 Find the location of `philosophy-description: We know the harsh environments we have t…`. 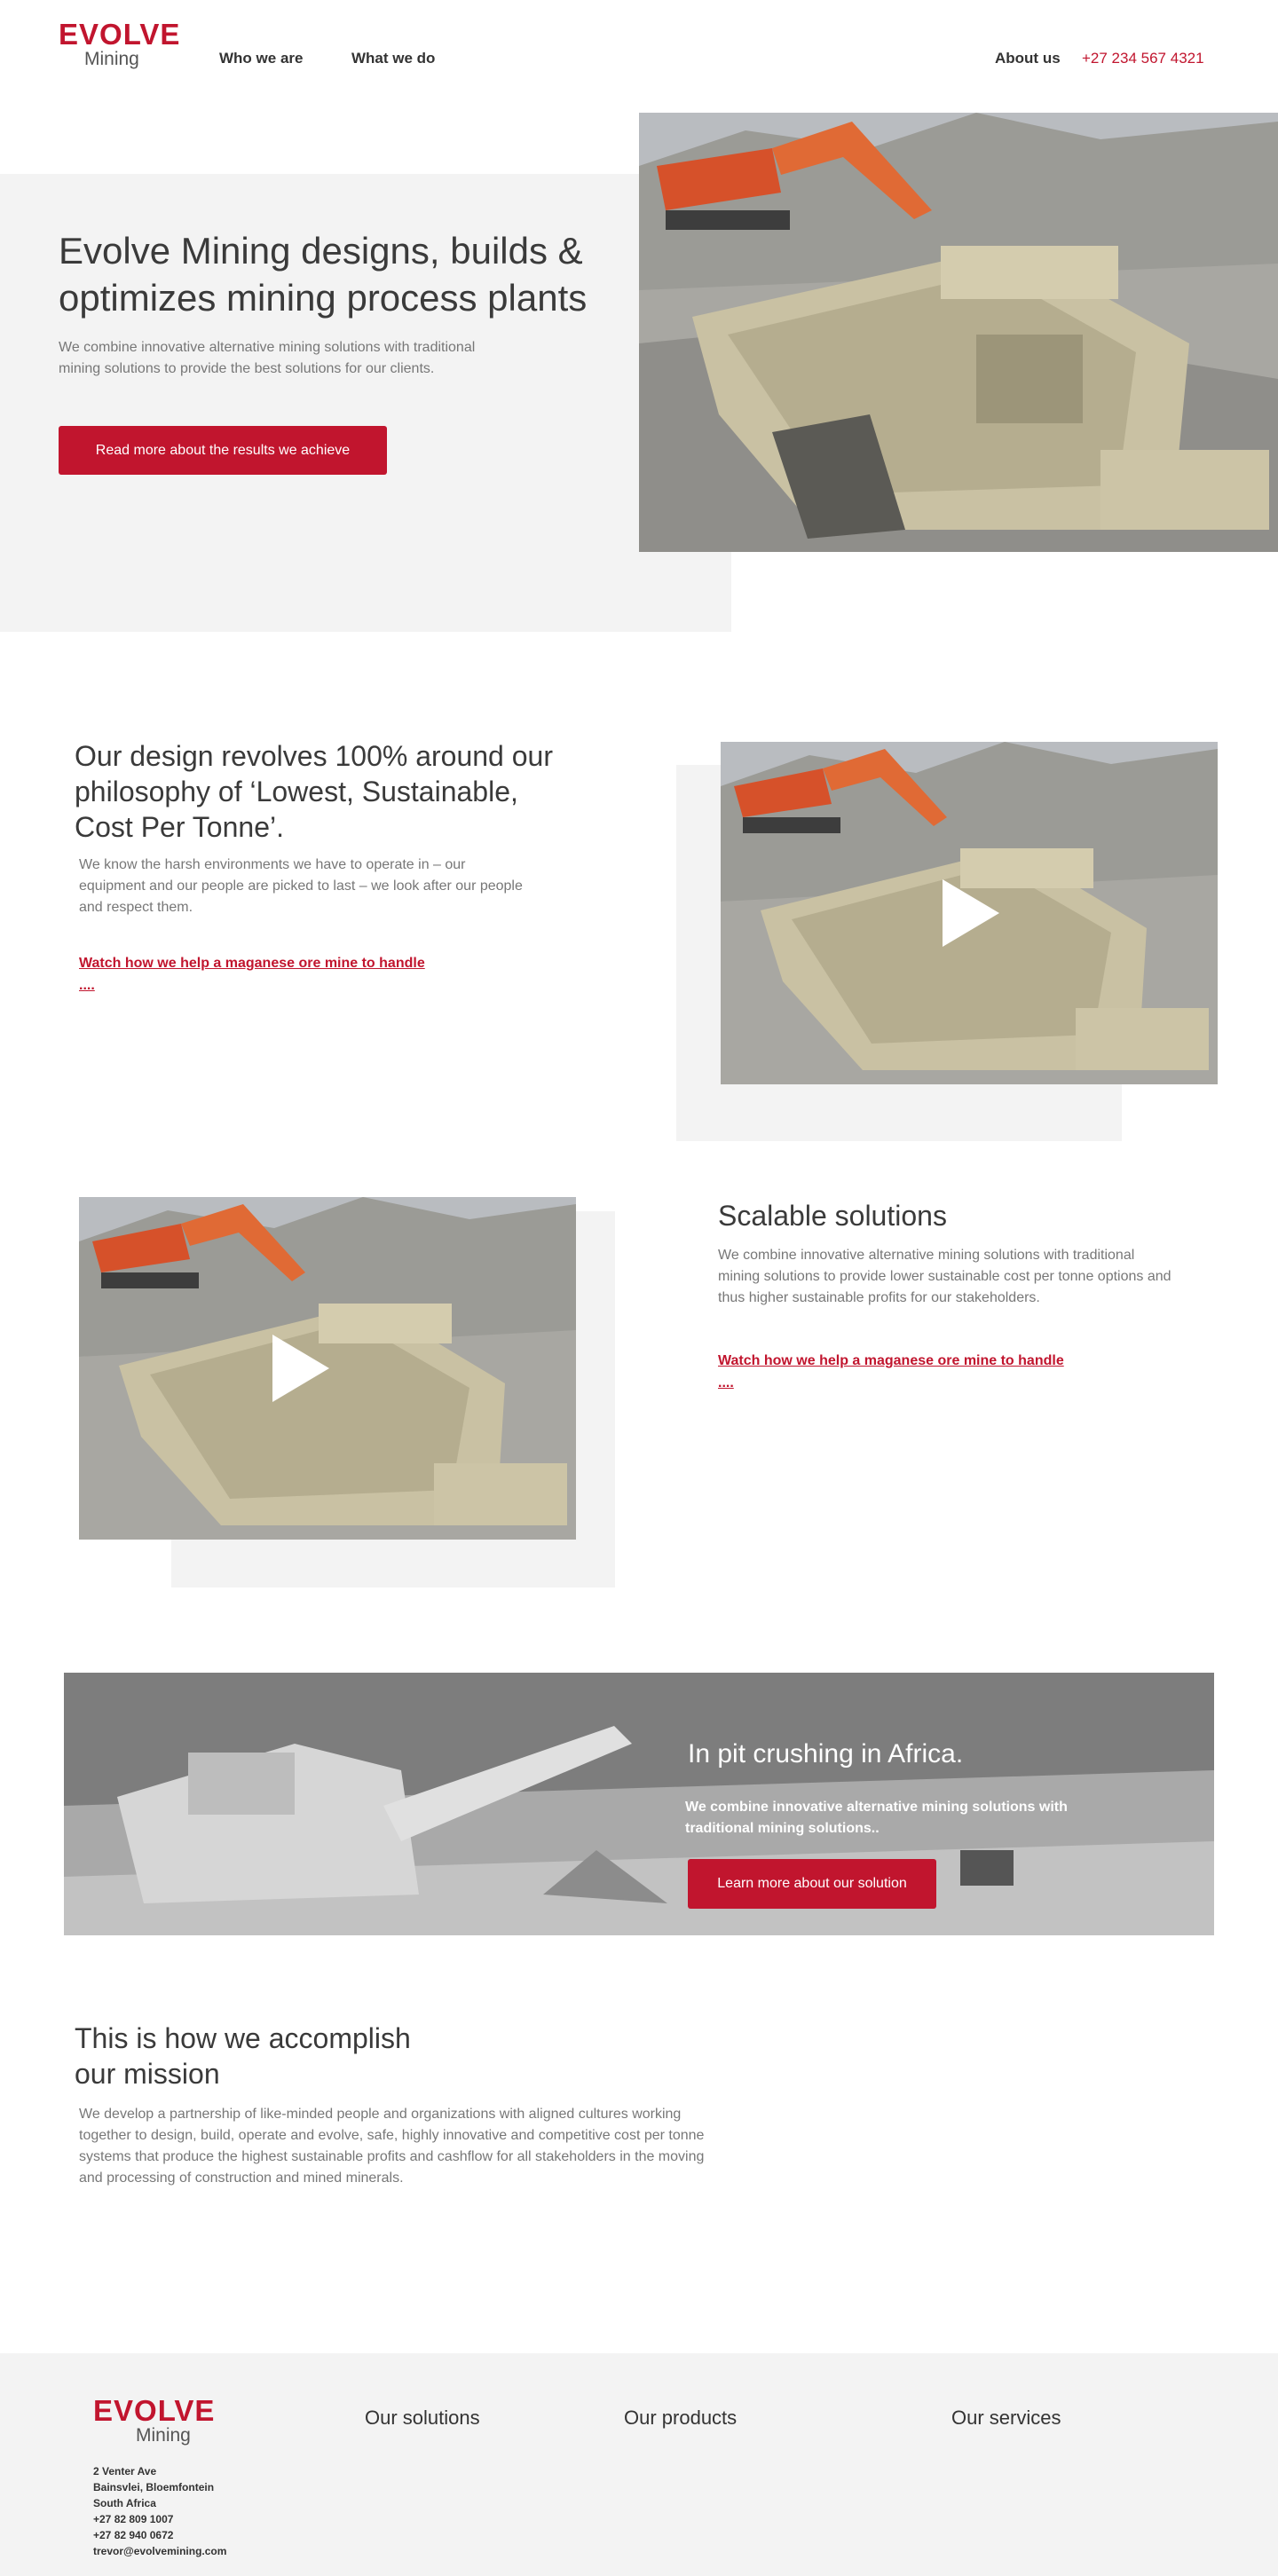

philosophy-description: We know the harsh environments we have t… is located at coordinates (301, 886).